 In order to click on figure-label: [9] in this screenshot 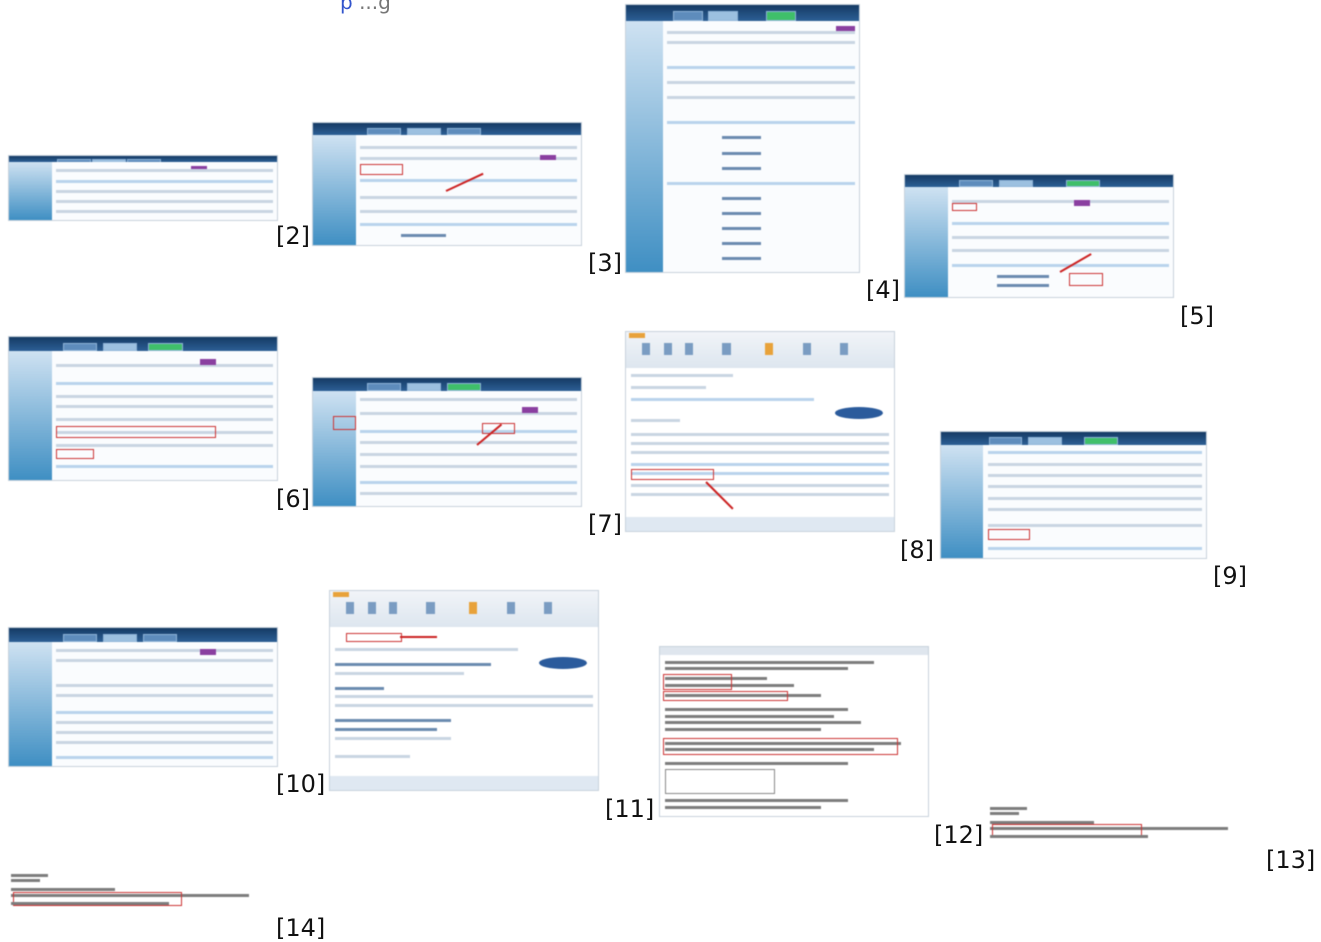, I will do `click(1230, 576)`.